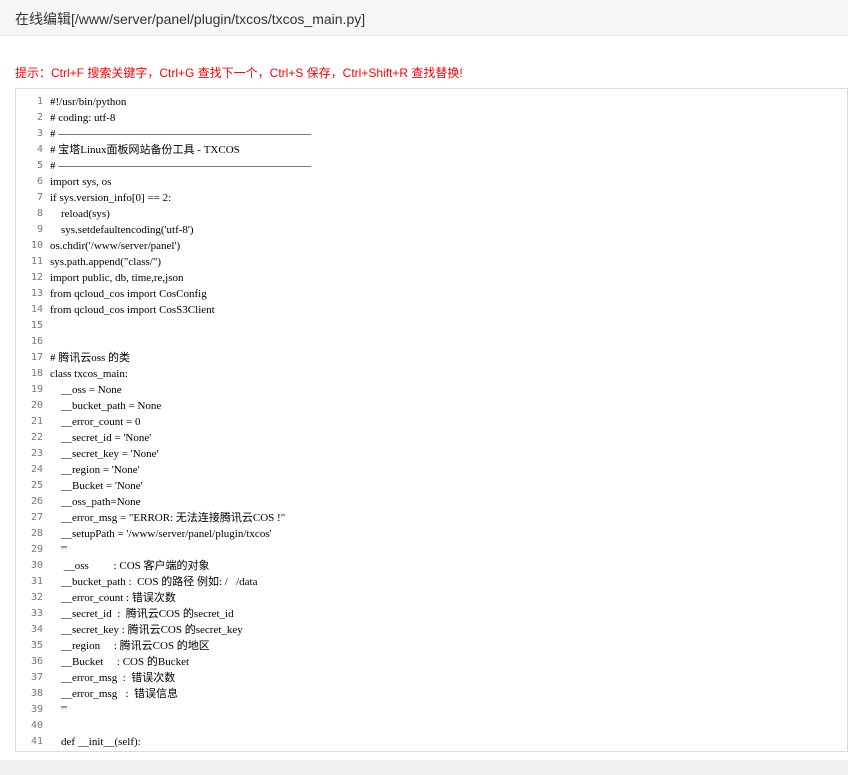  I want to click on code-line: 2 # coding: utf-8, so click(431, 118).